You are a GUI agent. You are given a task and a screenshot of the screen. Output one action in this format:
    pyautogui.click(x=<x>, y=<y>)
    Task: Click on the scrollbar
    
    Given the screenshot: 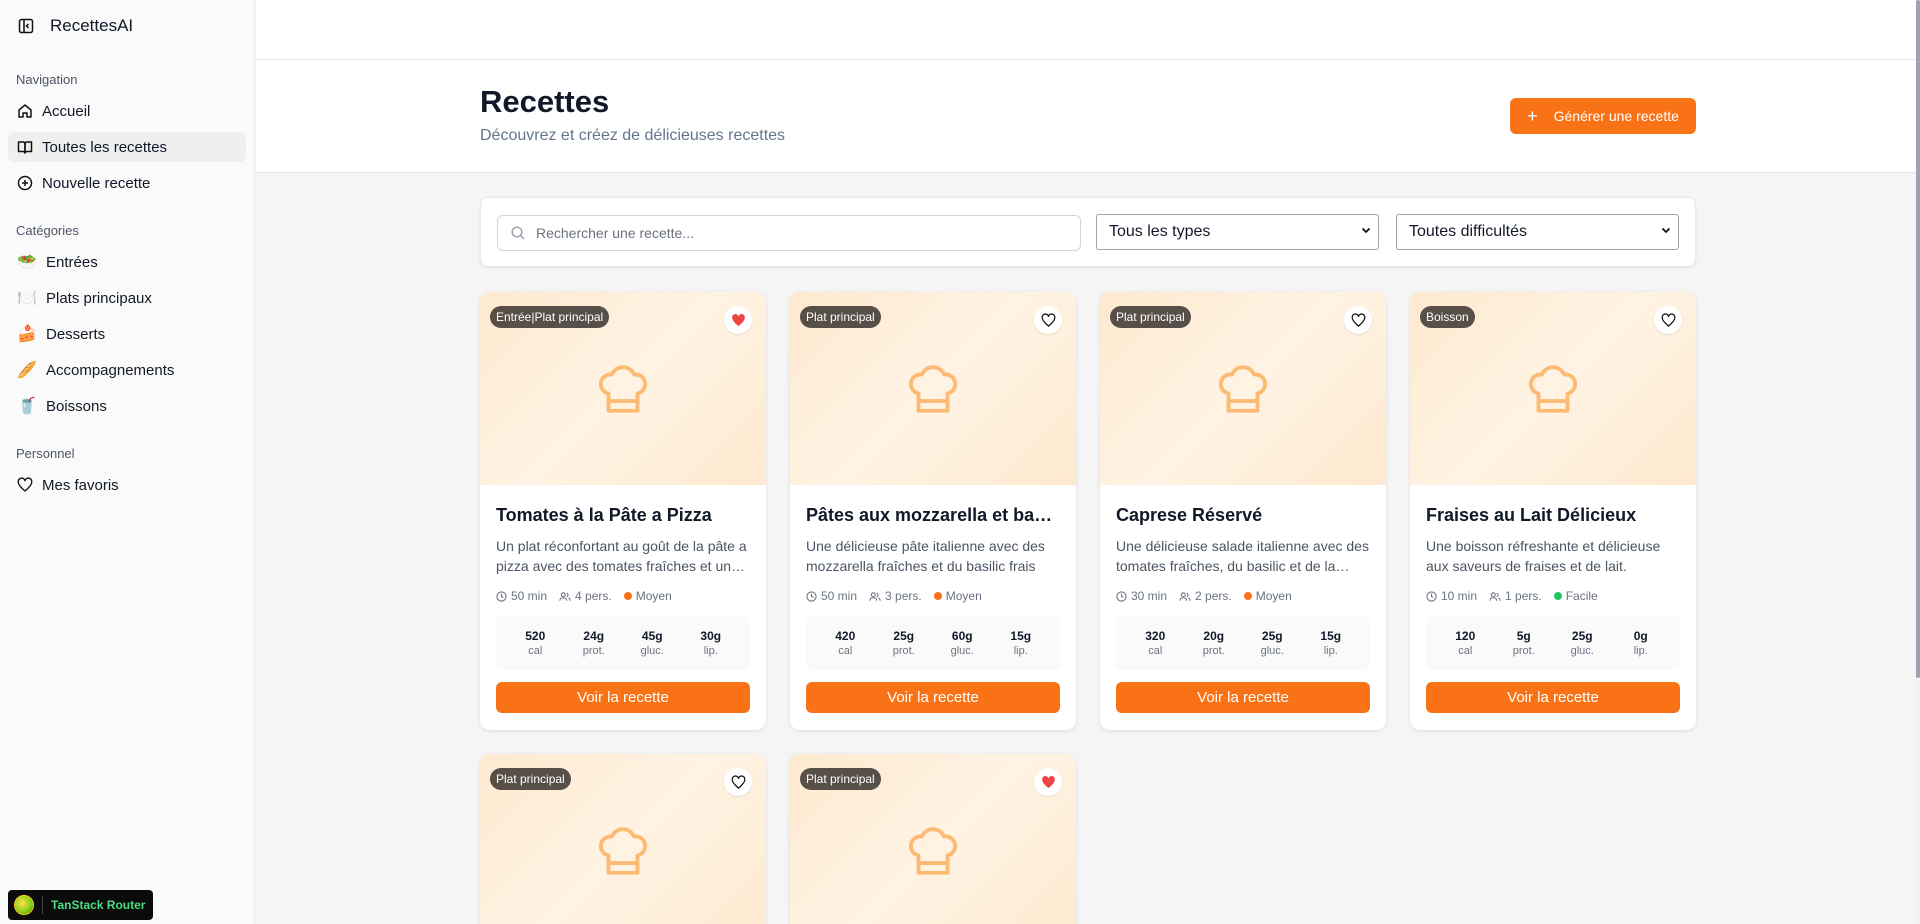 What is the action you would take?
    pyautogui.click(x=1918, y=462)
    